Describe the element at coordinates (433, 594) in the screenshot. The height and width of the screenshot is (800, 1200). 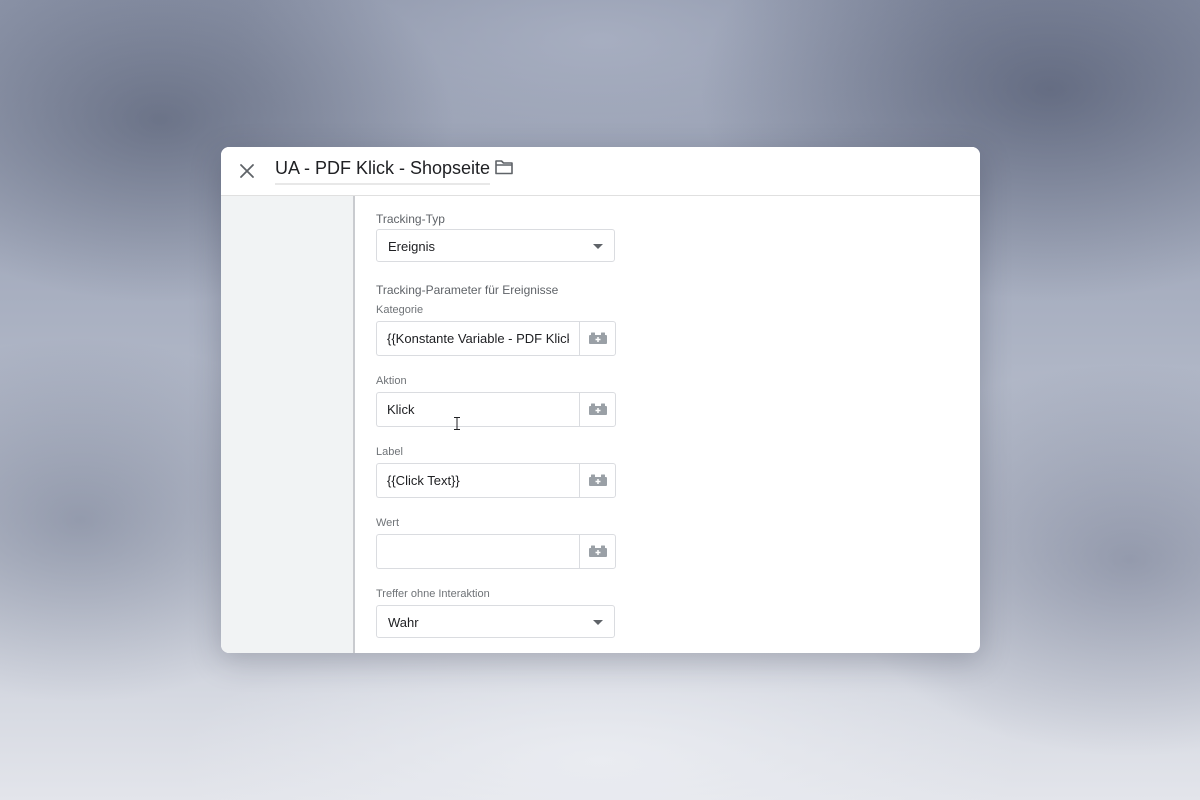
I see `non-interaction-label: Treffer ohne Interaktion` at that location.